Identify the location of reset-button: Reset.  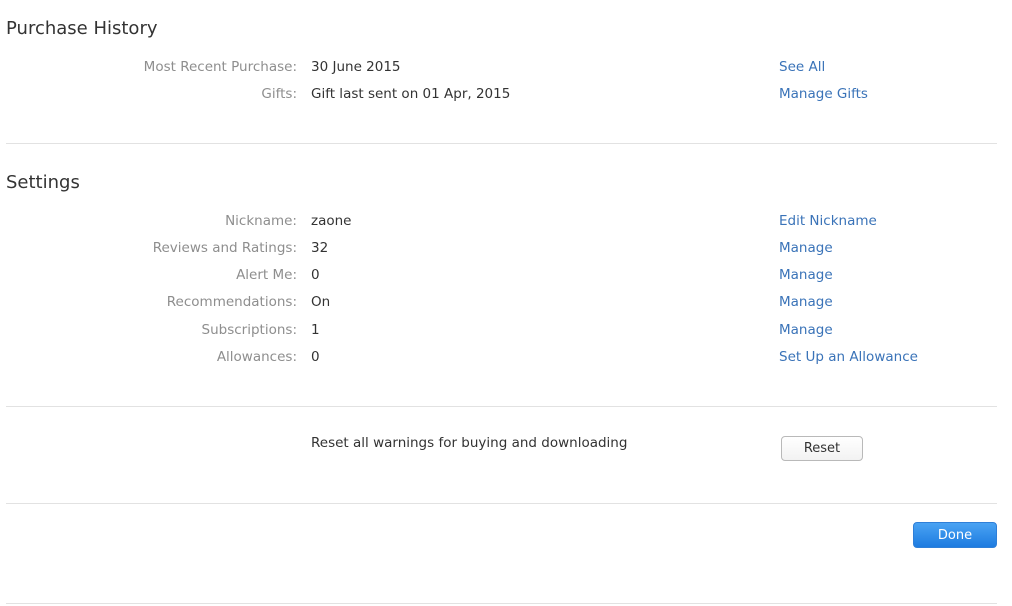
(822, 448).